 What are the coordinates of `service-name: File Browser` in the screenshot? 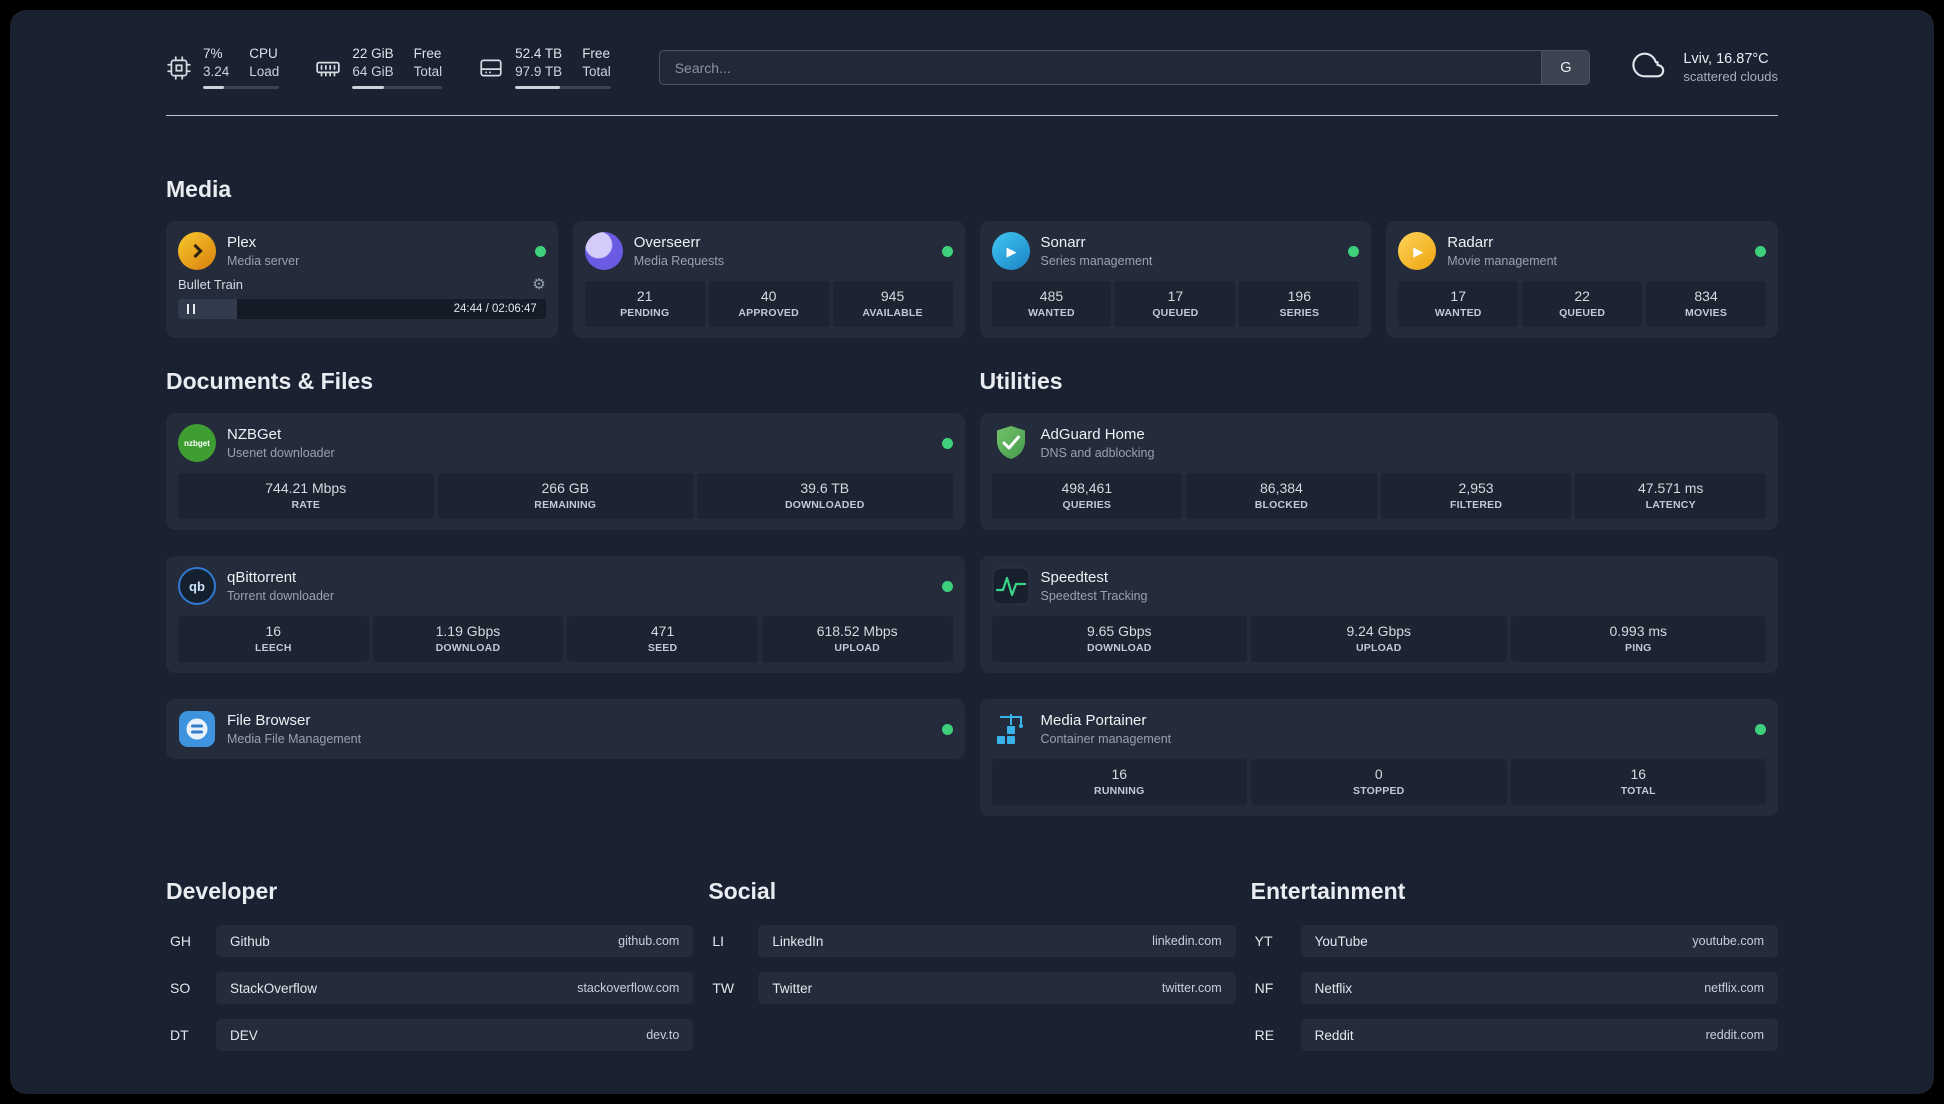 It's located at (269, 721).